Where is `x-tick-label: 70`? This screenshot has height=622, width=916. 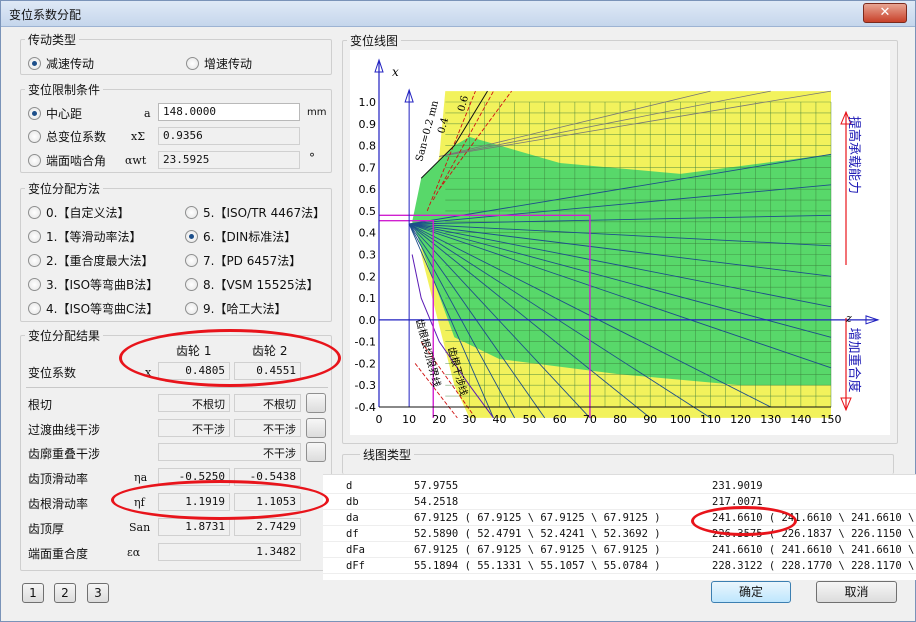
x-tick-label: 70 is located at coordinates (590, 419).